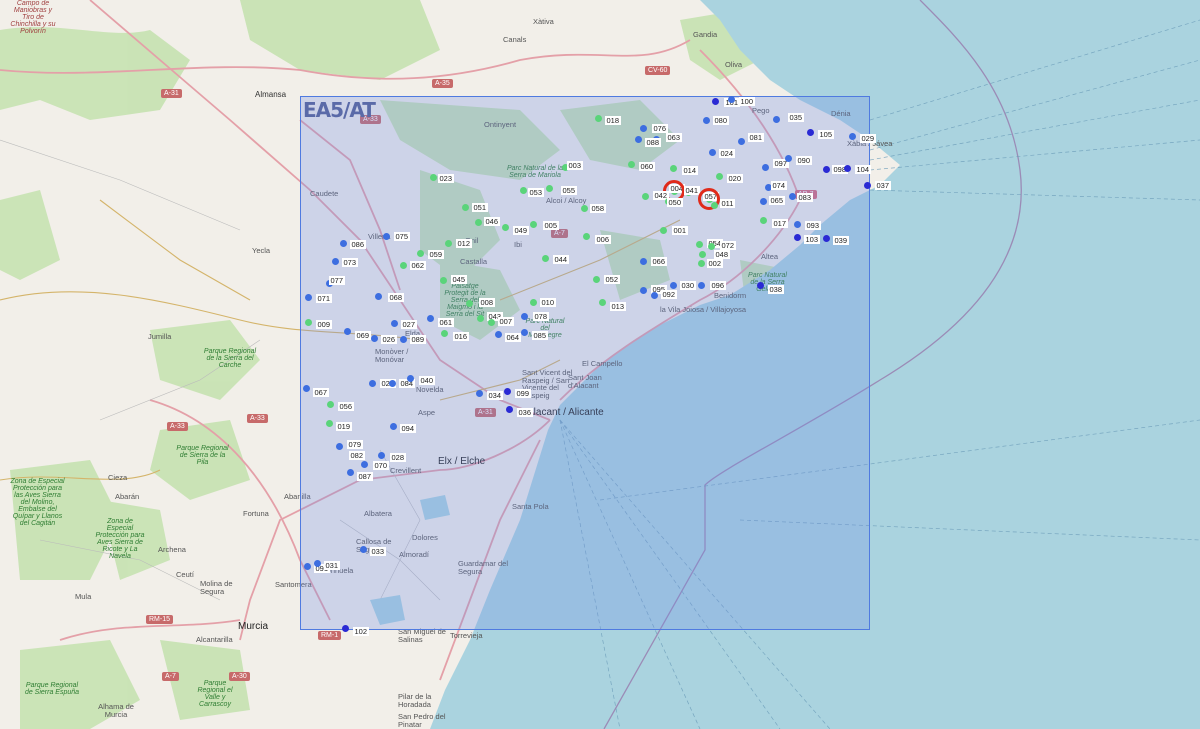  What do you see at coordinates (365, 476) in the screenshot?
I see `station-label: 087` at bounding box center [365, 476].